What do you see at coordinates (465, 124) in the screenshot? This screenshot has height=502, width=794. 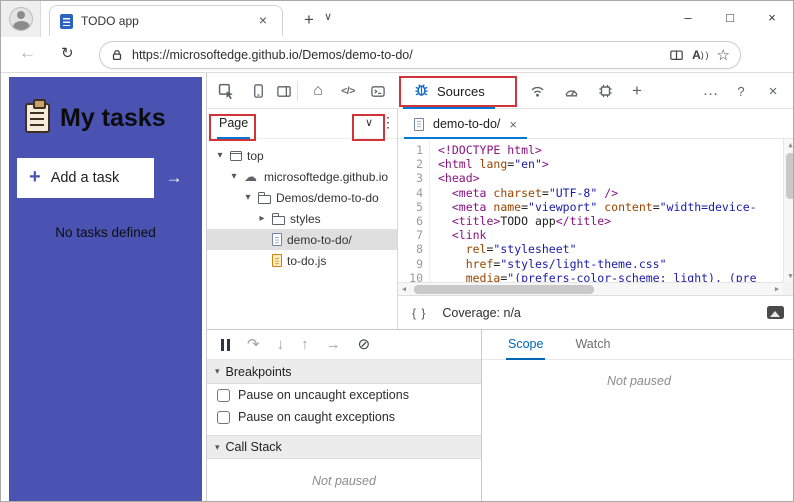 I see `editor-tab-demo-to-do: demo-to-do/ ×` at bounding box center [465, 124].